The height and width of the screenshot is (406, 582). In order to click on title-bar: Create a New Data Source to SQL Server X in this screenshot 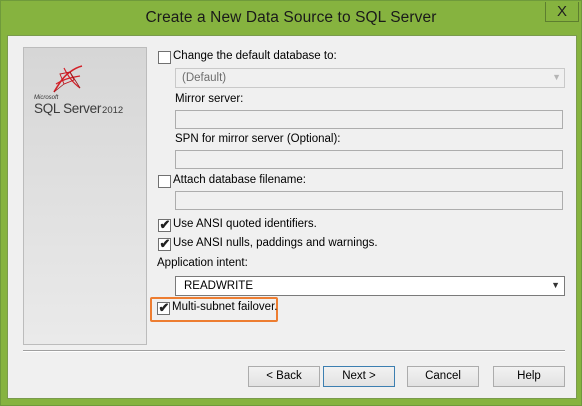, I will do `click(291, 18)`.